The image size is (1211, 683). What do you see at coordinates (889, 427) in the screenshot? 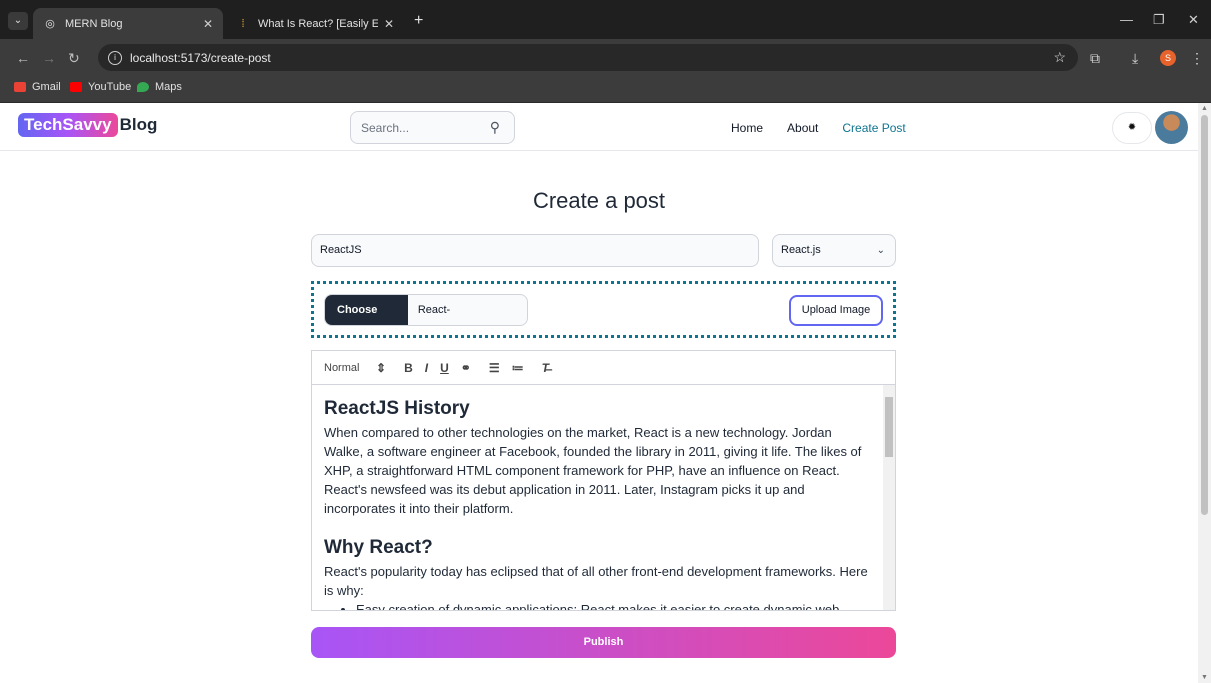
I see `editor-scroll-thumb` at bounding box center [889, 427].